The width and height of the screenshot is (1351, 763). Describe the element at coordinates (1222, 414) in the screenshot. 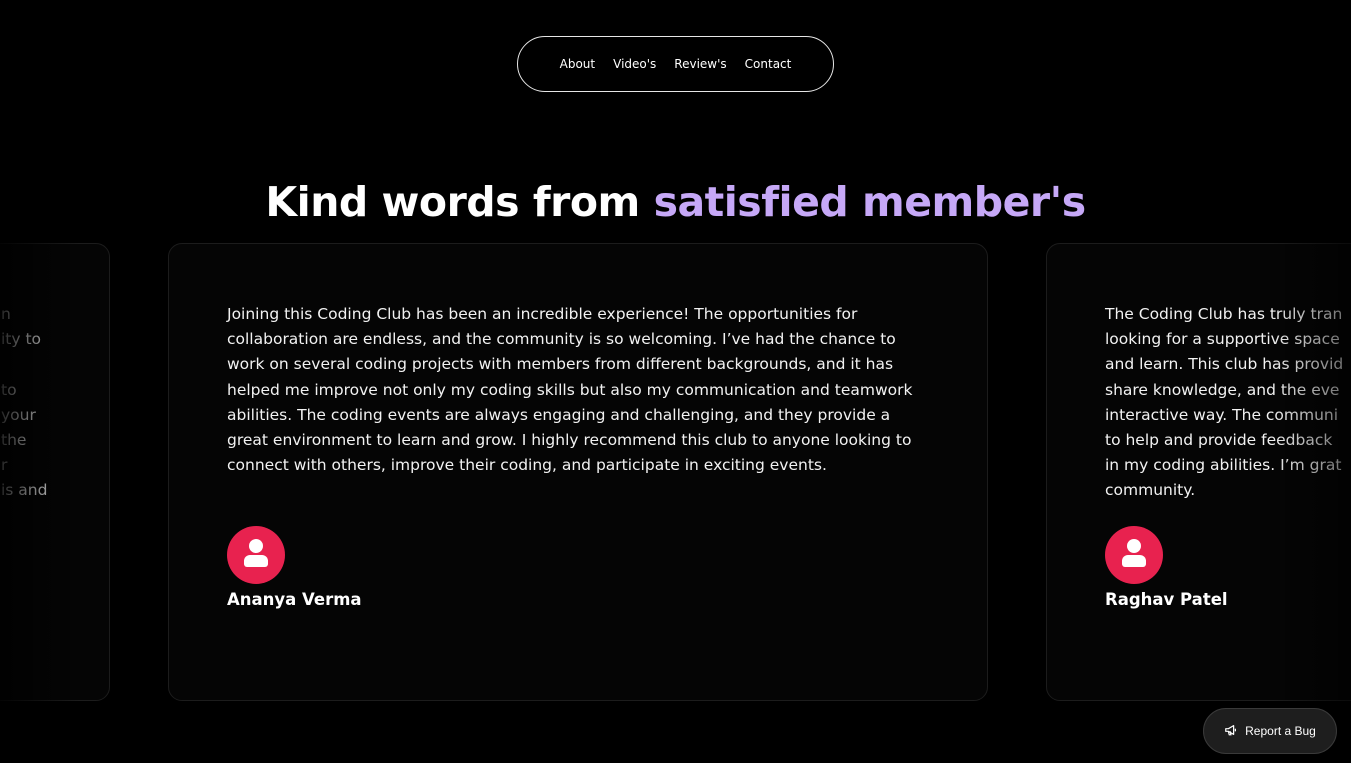

I see `quote-line: interactive way. The communi` at that location.